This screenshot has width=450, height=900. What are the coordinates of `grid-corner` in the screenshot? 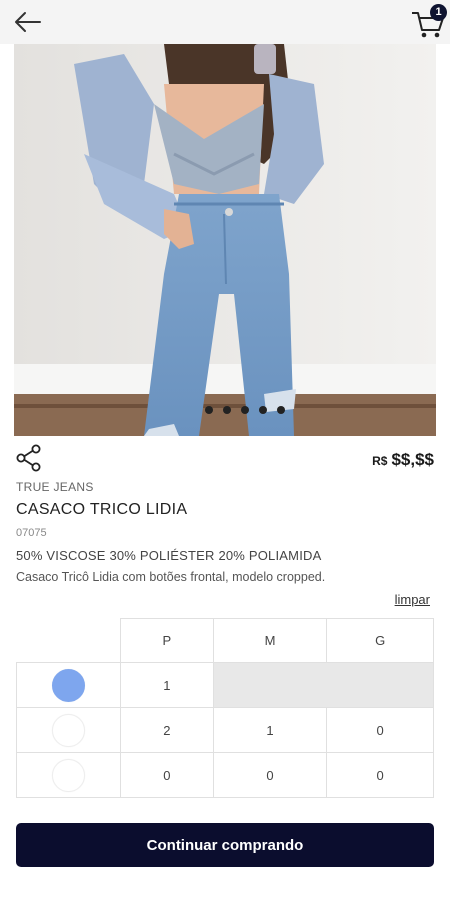 It's located at (68, 640).